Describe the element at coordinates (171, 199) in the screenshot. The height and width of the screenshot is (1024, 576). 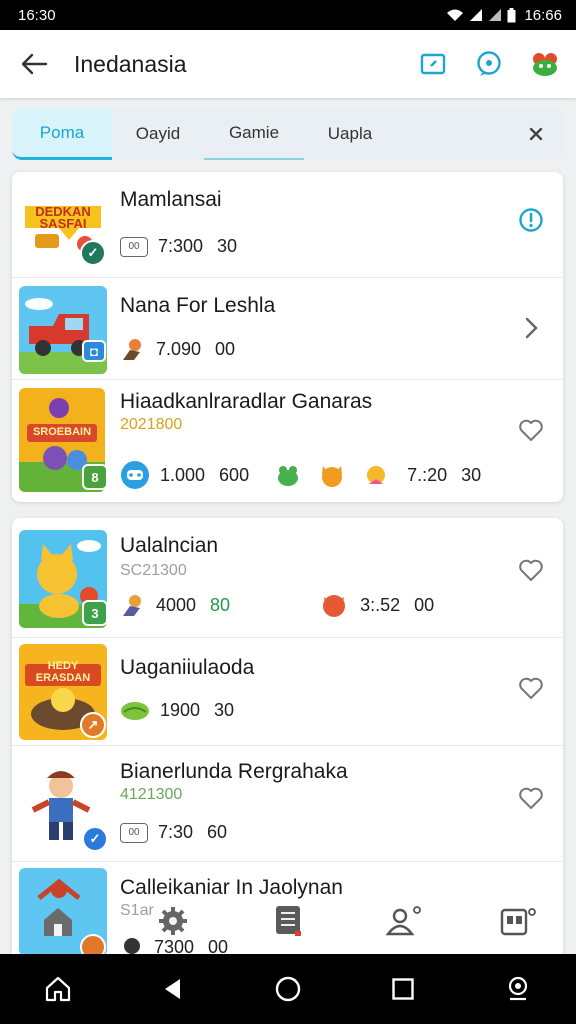
I see `item-title: Mamlansai` at that location.